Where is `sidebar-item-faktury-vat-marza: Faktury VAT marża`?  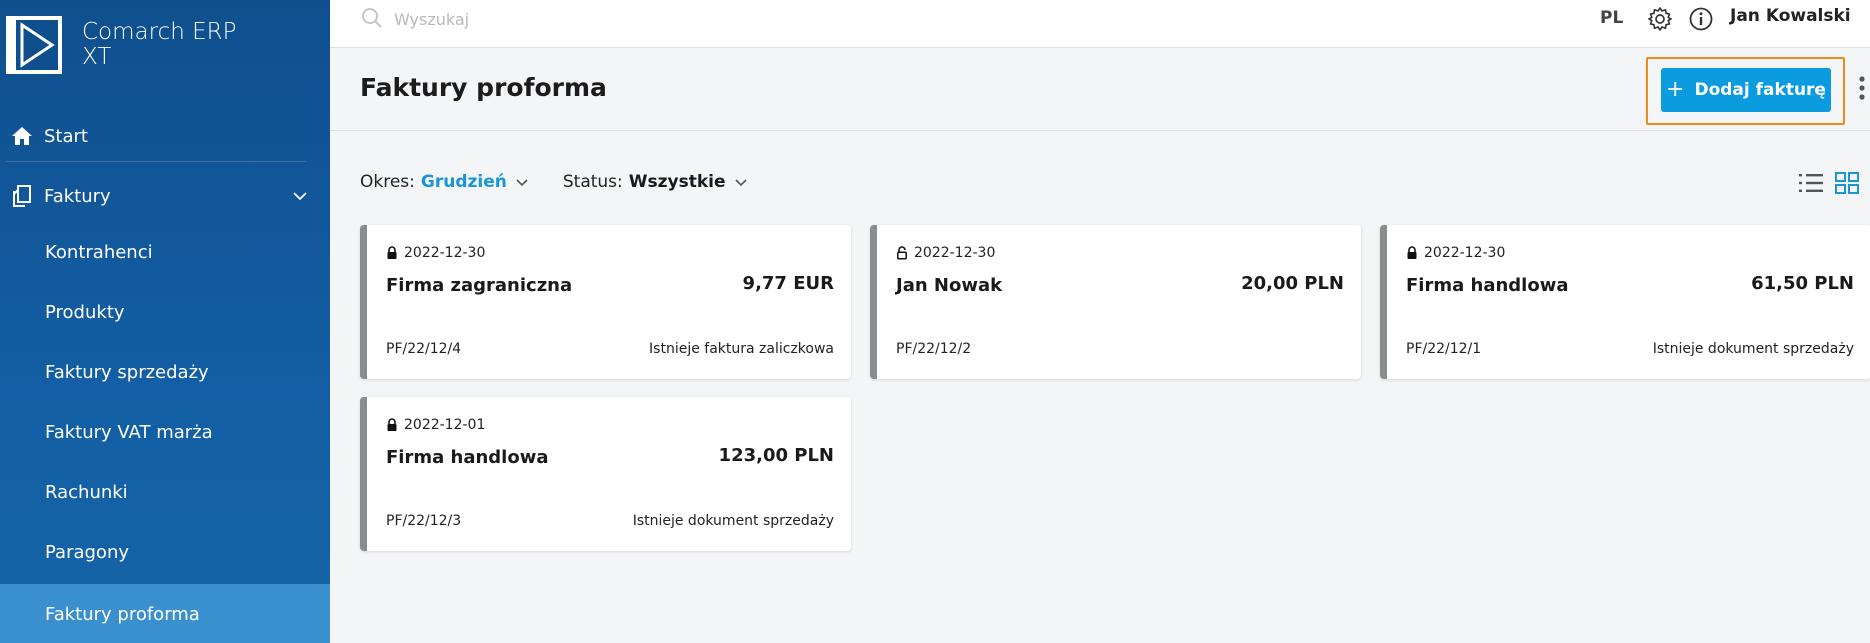 sidebar-item-faktury-vat-marza: Faktury VAT marża is located at coordinates (165, 432).